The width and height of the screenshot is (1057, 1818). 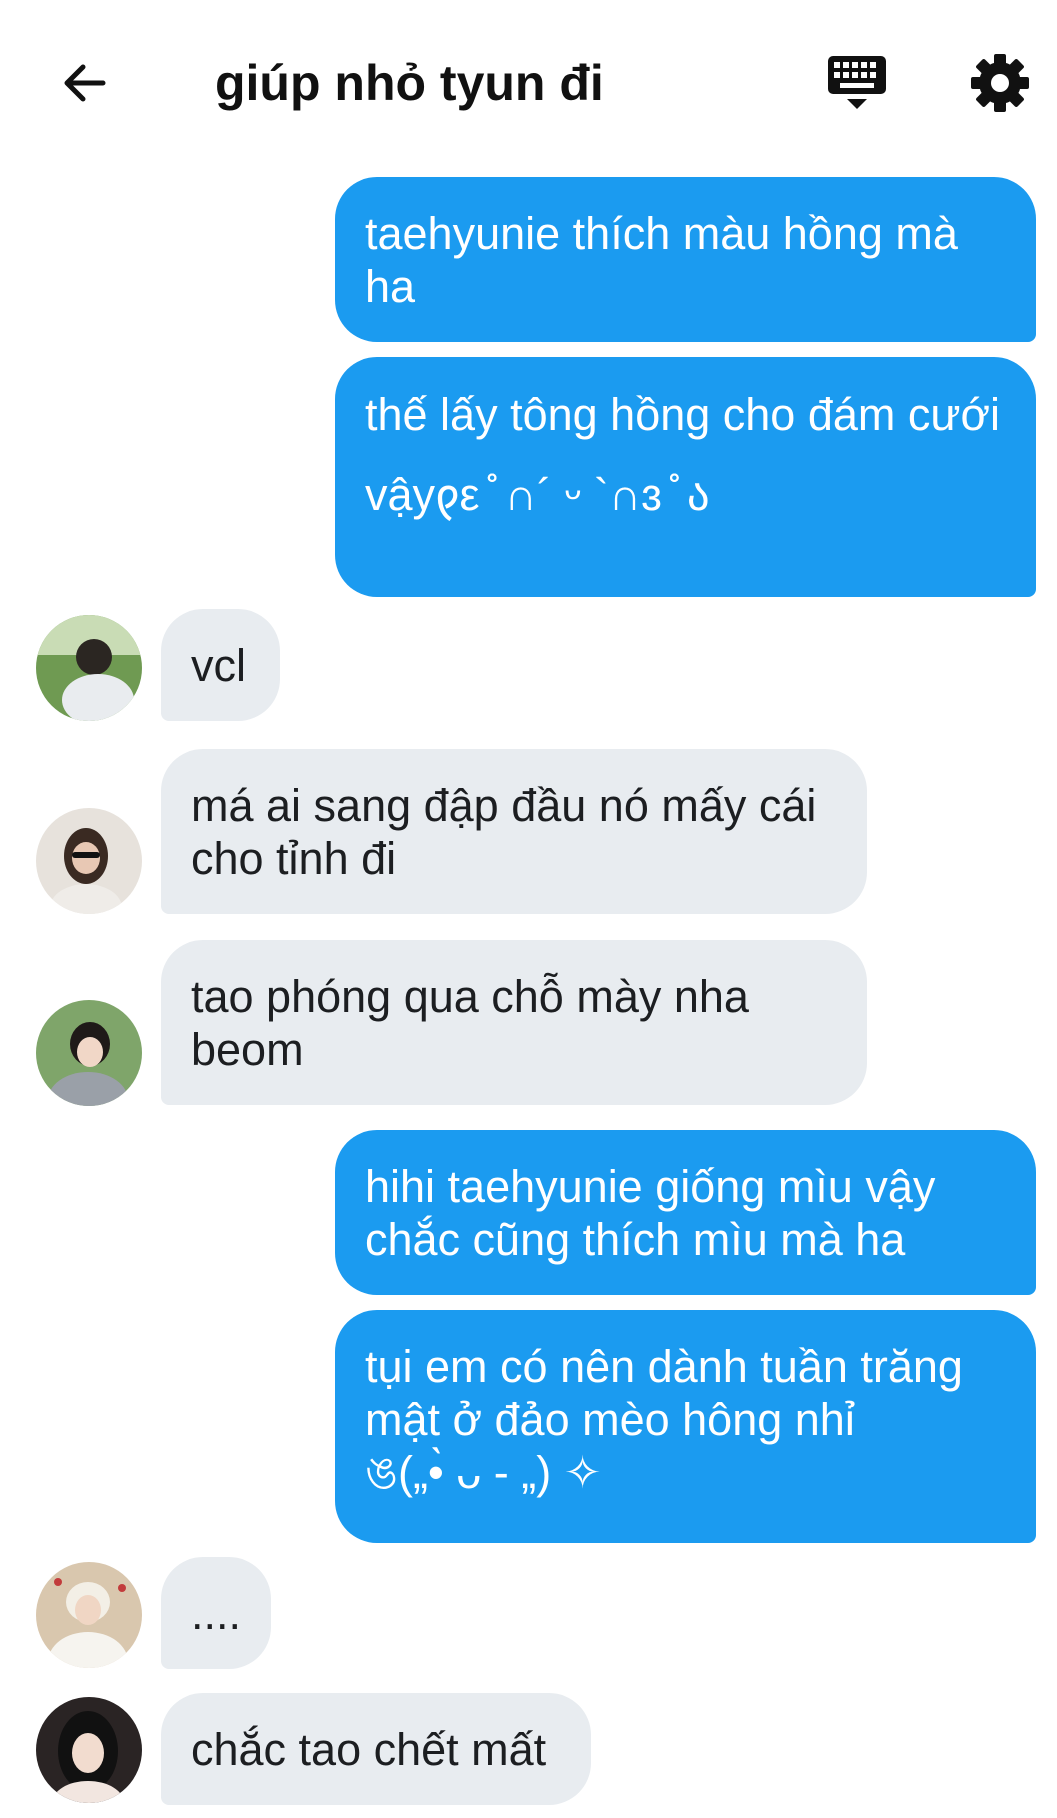 I want to click on chat-header: giúp nhỏ tyun đi, so click(x=528, y=80).